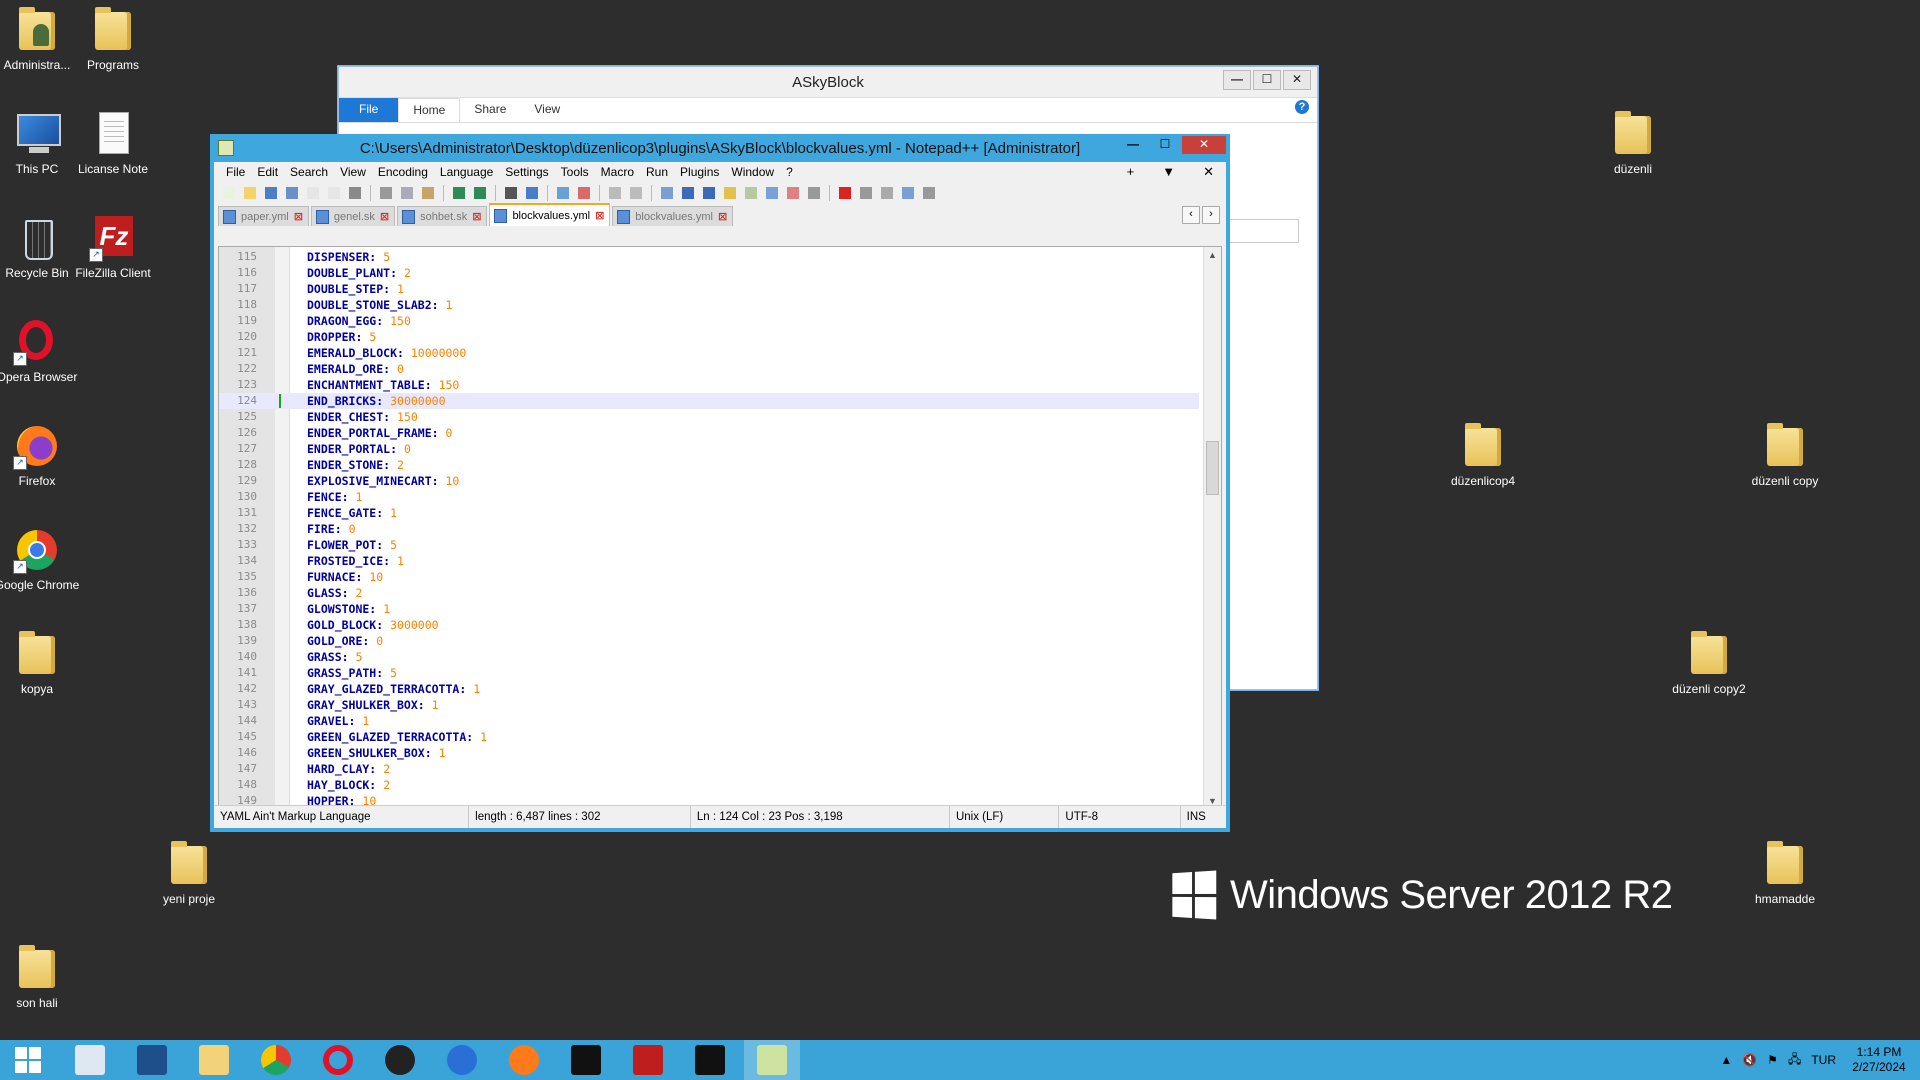  I want to click on cut-icon, so click(386, 193).